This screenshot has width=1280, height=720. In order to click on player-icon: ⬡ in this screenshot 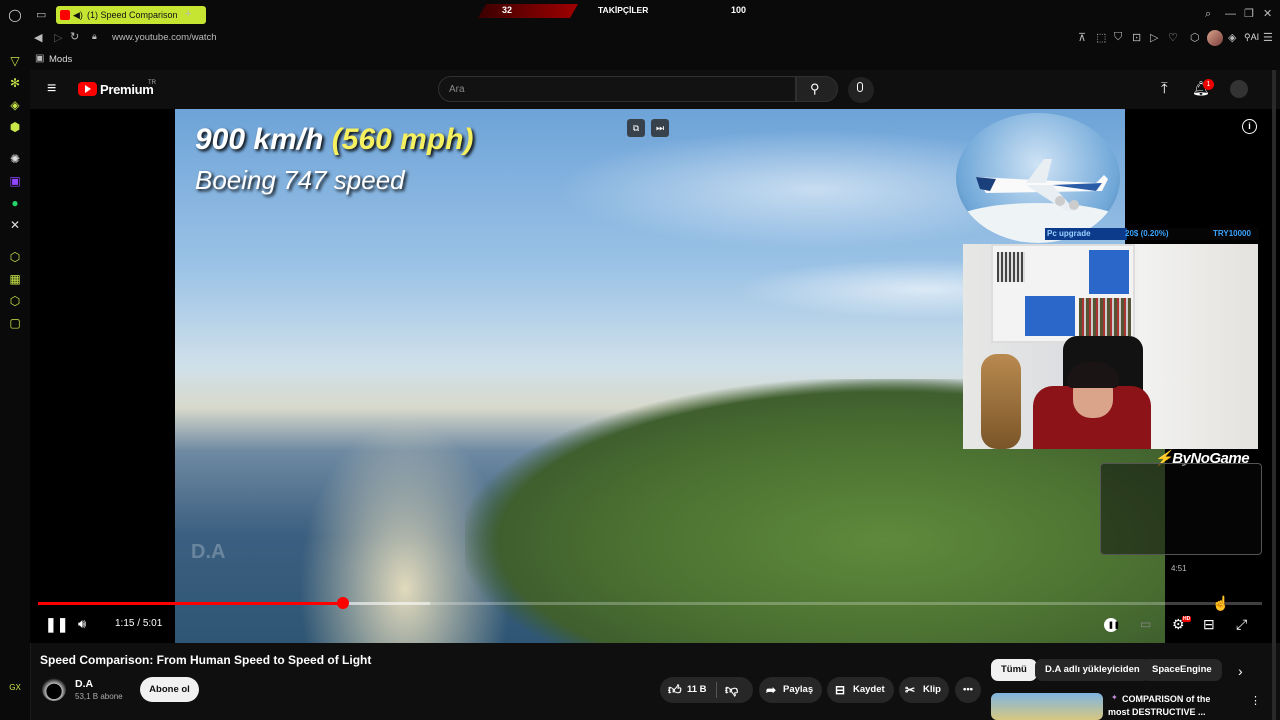, I will do `click(15, 257)`.